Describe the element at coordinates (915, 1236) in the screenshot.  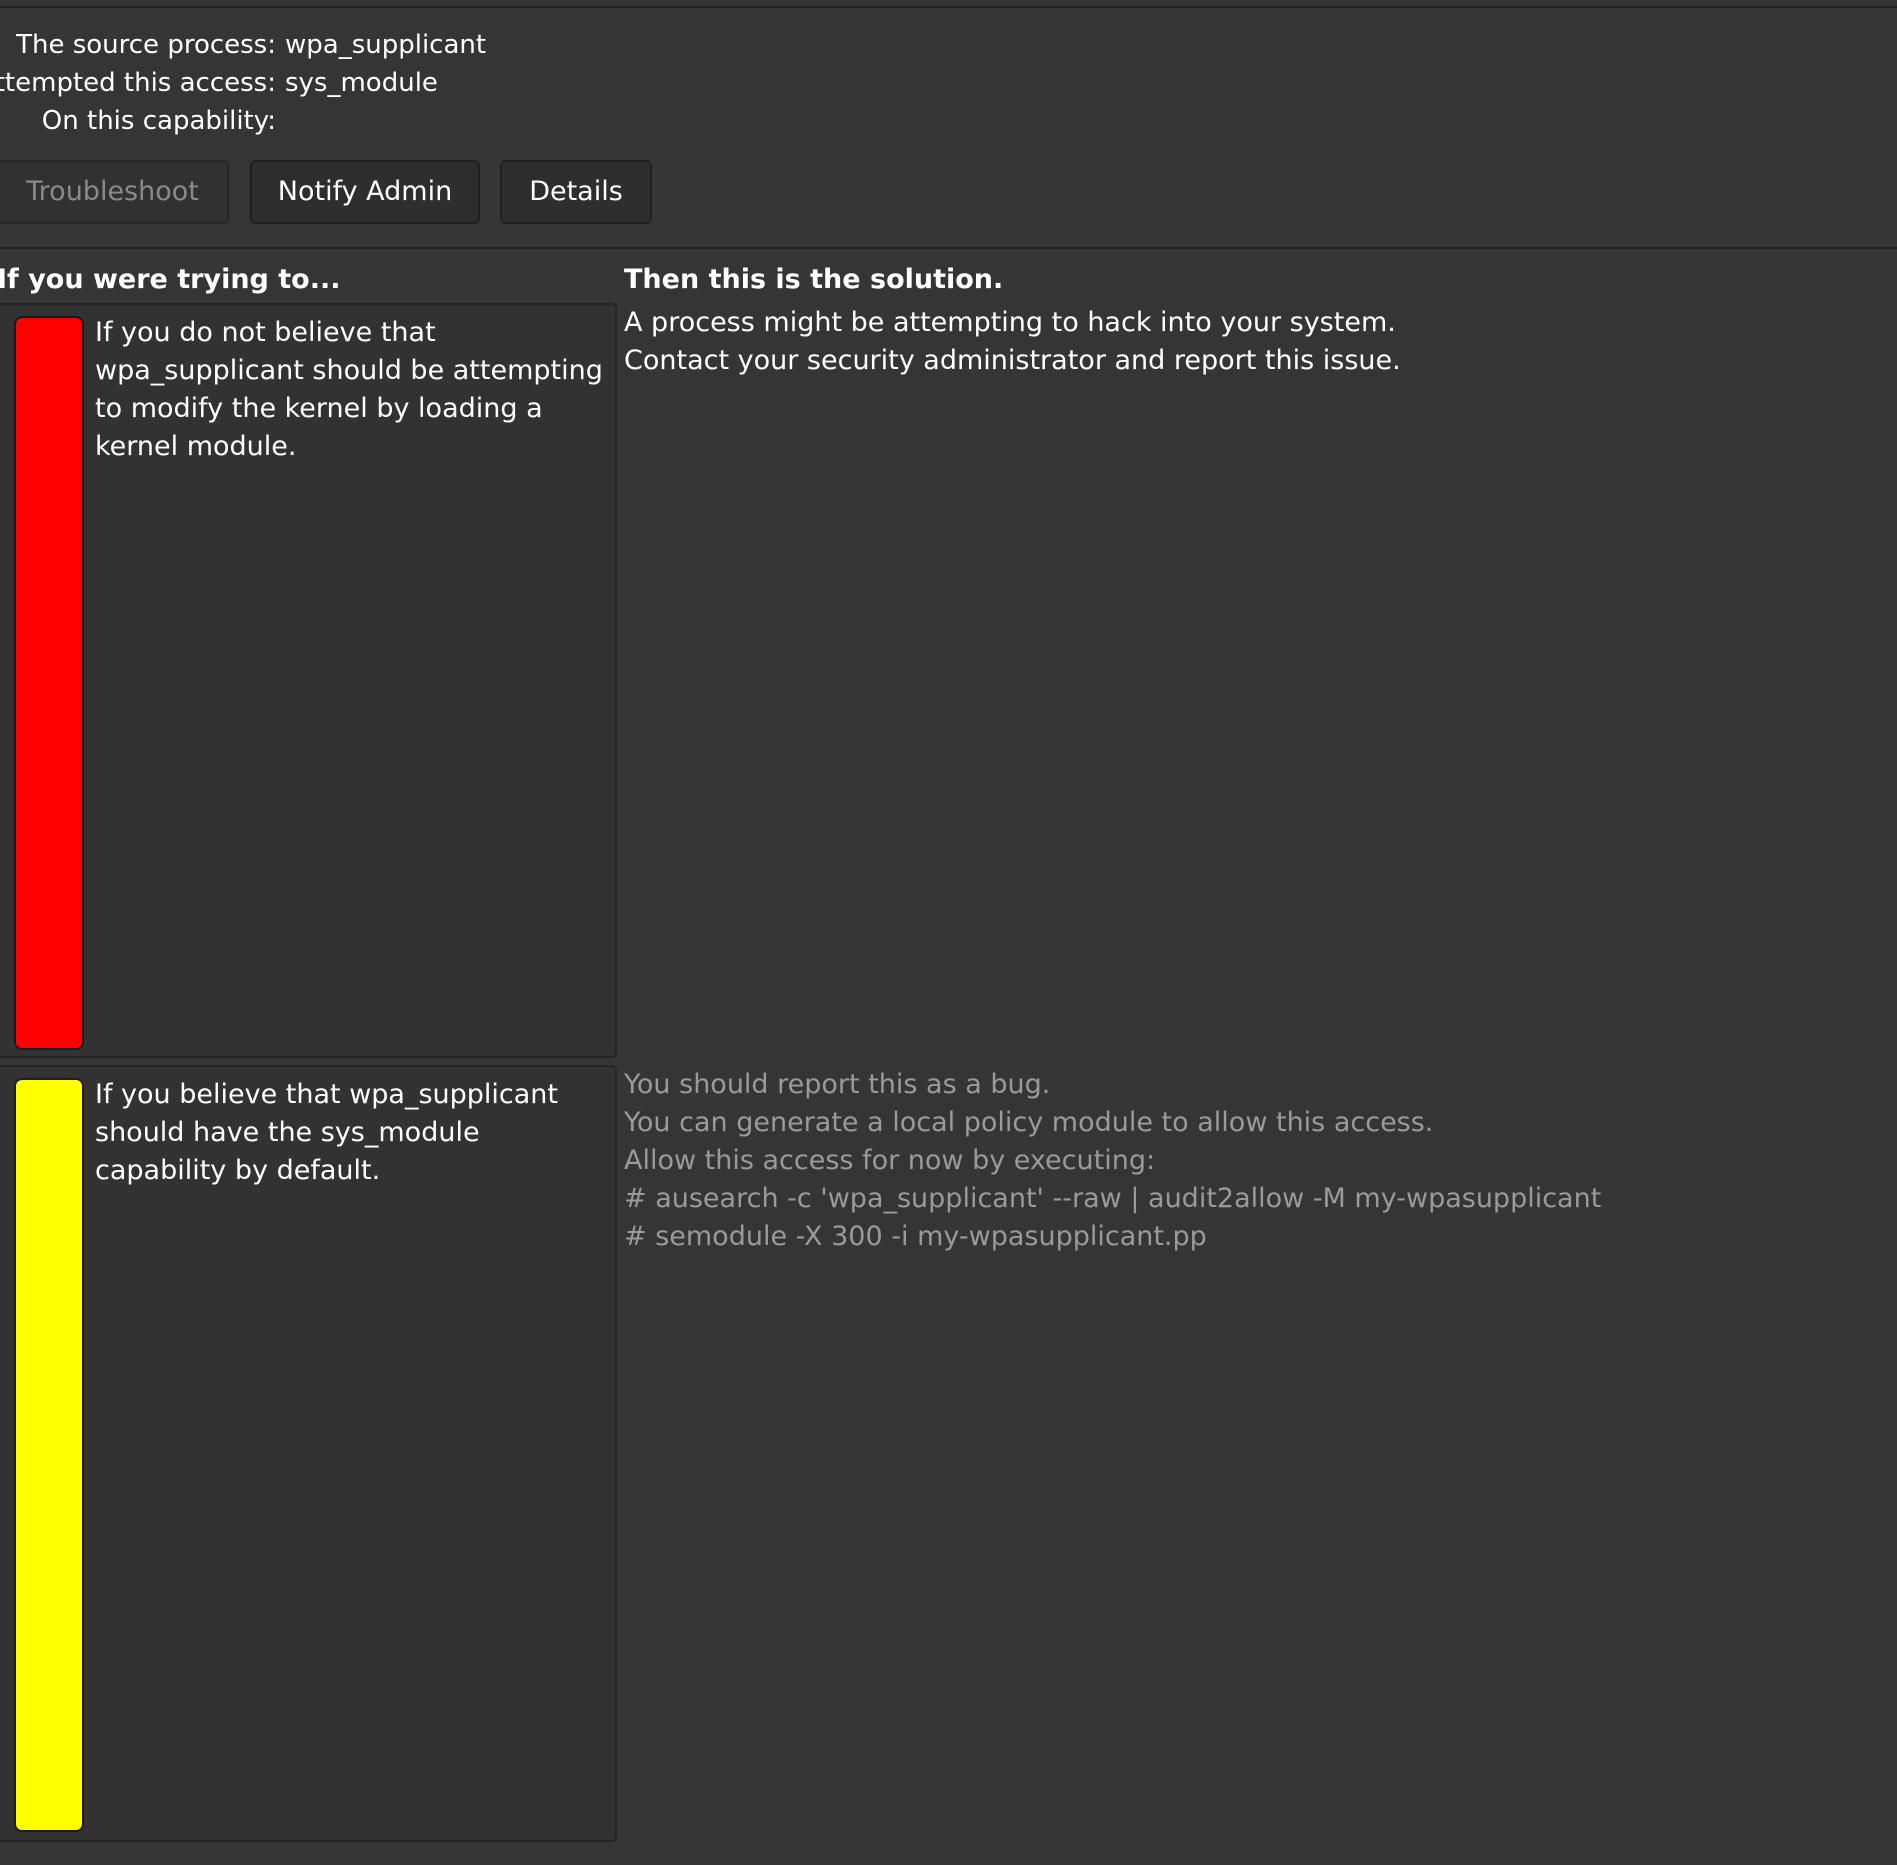
I see `solution-command-line: # semodule -X 300 -i my-wpasupplicant.pp` at that location.